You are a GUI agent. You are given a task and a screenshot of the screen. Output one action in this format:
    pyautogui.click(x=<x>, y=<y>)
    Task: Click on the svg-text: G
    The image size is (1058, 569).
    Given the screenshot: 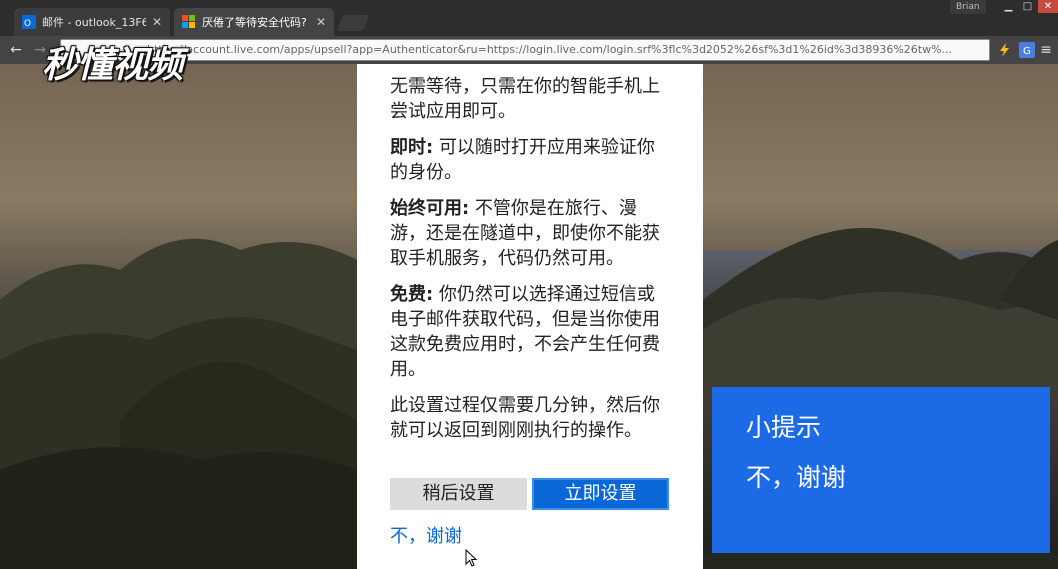 What is the action you would take?
    pyautogui.click(x=1027, y=51)
    